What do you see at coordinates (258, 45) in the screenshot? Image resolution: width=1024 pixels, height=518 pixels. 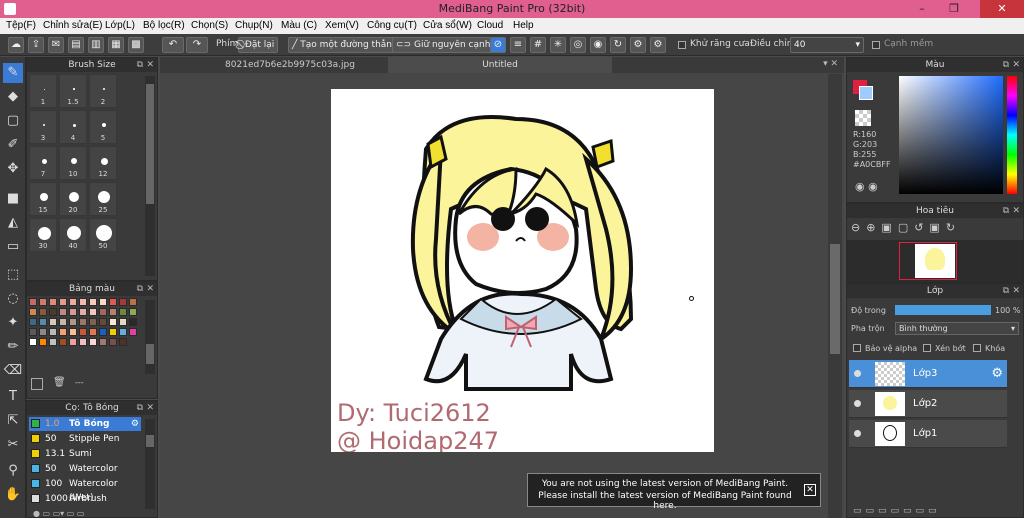 I see `reset-button: ⃠ Đặt lại` at bounding box center [258, 45].